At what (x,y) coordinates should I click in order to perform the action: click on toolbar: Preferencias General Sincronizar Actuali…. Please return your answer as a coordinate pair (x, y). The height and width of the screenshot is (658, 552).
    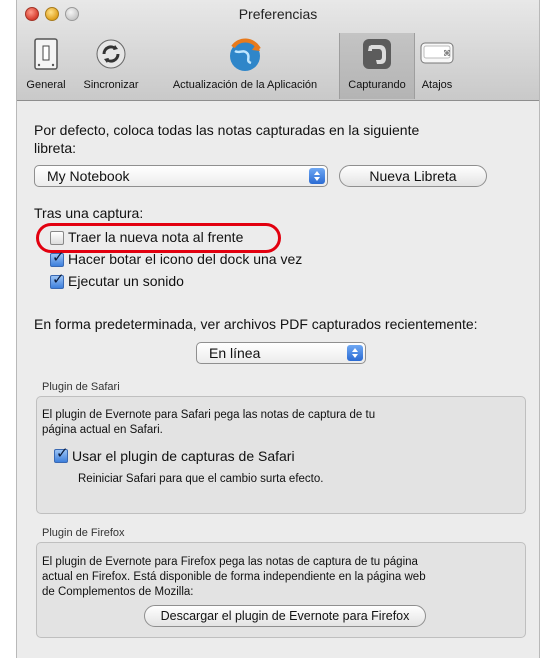
    Looking at the image, I should click on (278, 50).